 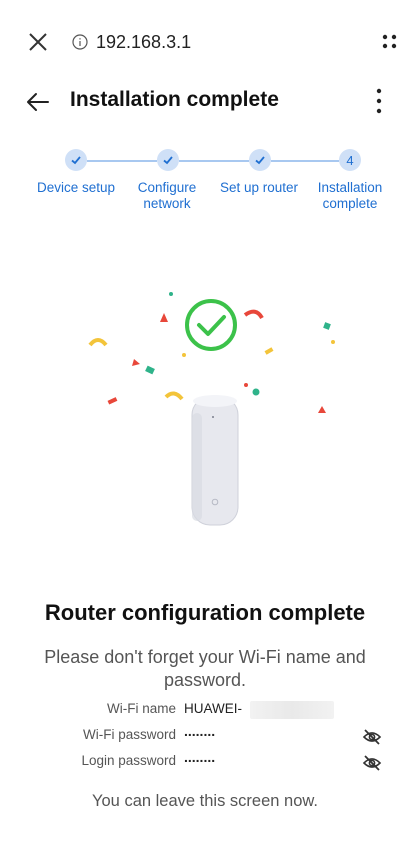 I want to click on step-2-check-icon, so click(x=168, y=160).